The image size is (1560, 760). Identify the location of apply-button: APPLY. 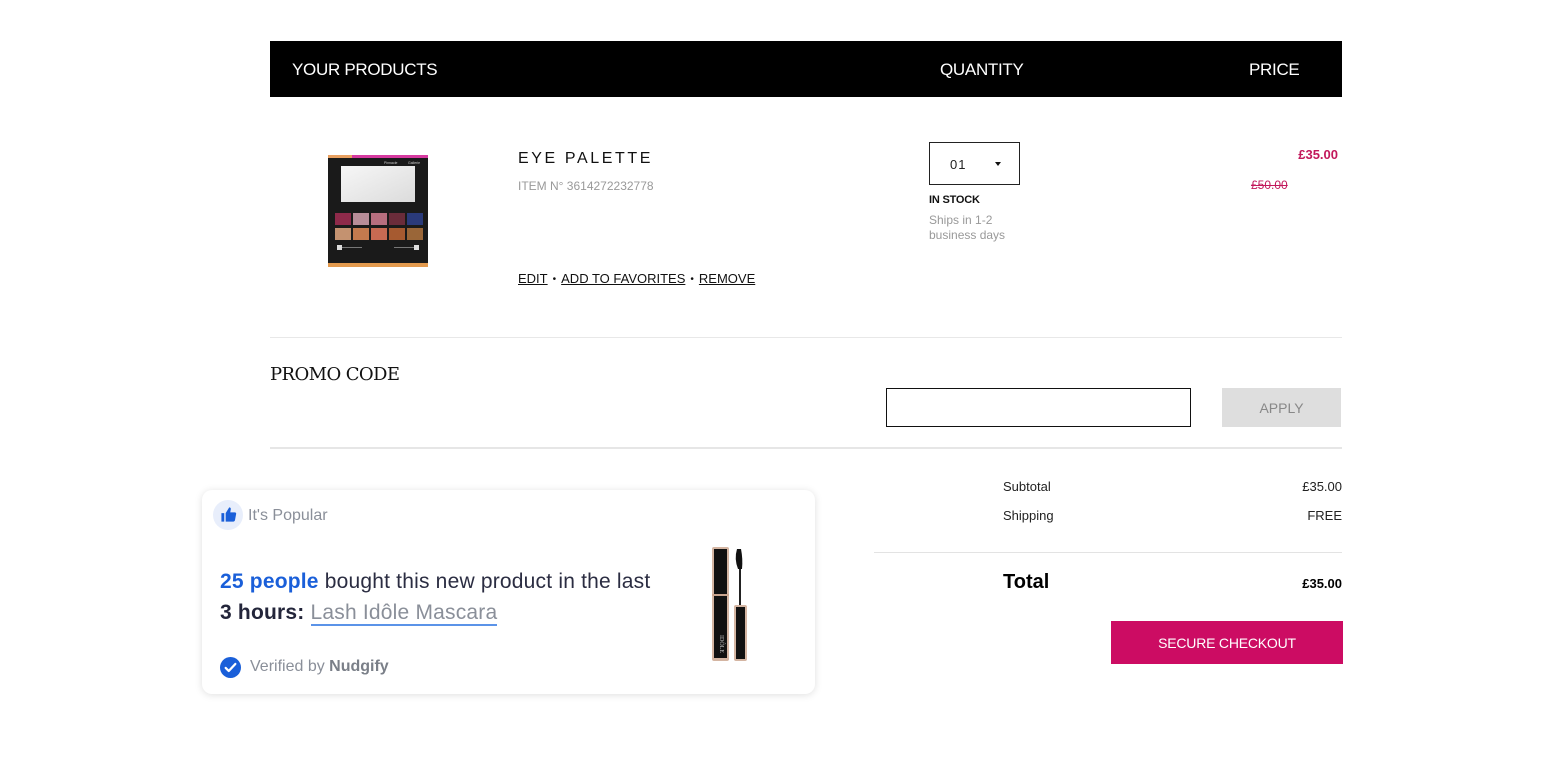
(1281, 407).